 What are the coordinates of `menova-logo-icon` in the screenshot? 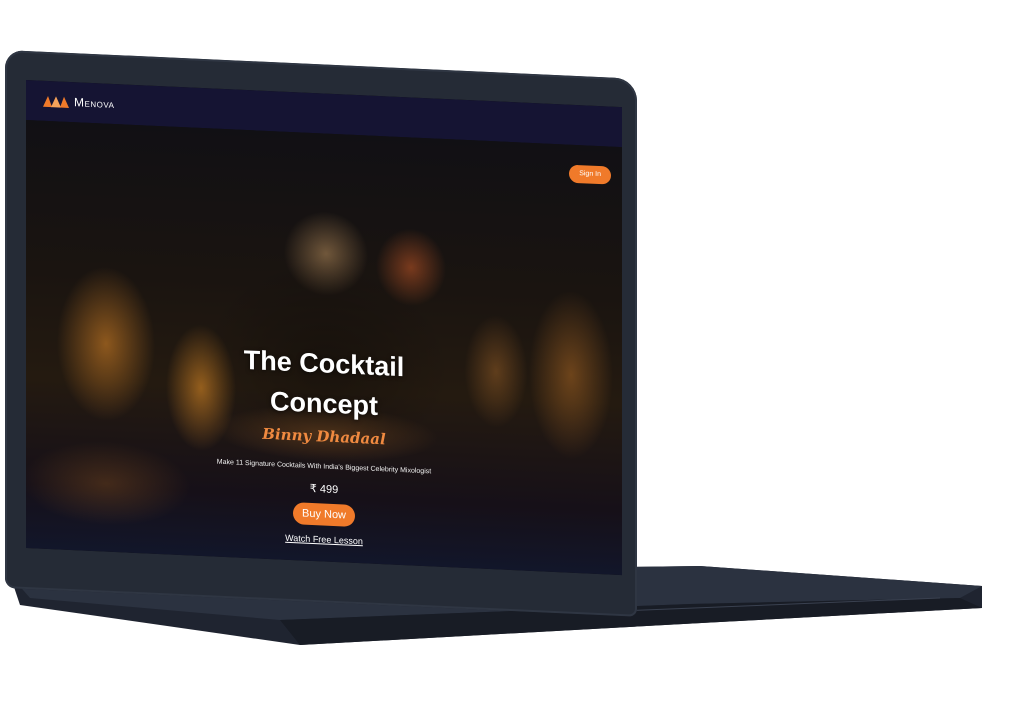 It's located at (56, 101).